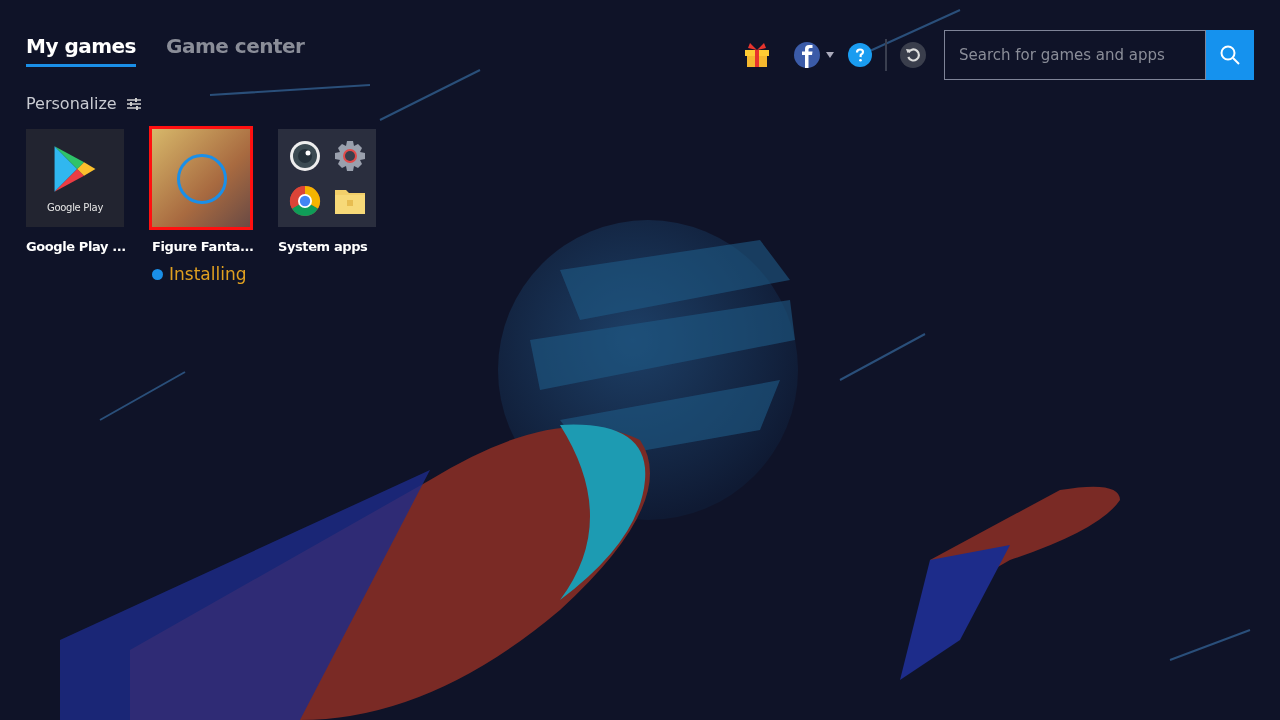  Describe the element at coordinates (913, 55) in the screenshot. I see `refresh-icon` at that location.